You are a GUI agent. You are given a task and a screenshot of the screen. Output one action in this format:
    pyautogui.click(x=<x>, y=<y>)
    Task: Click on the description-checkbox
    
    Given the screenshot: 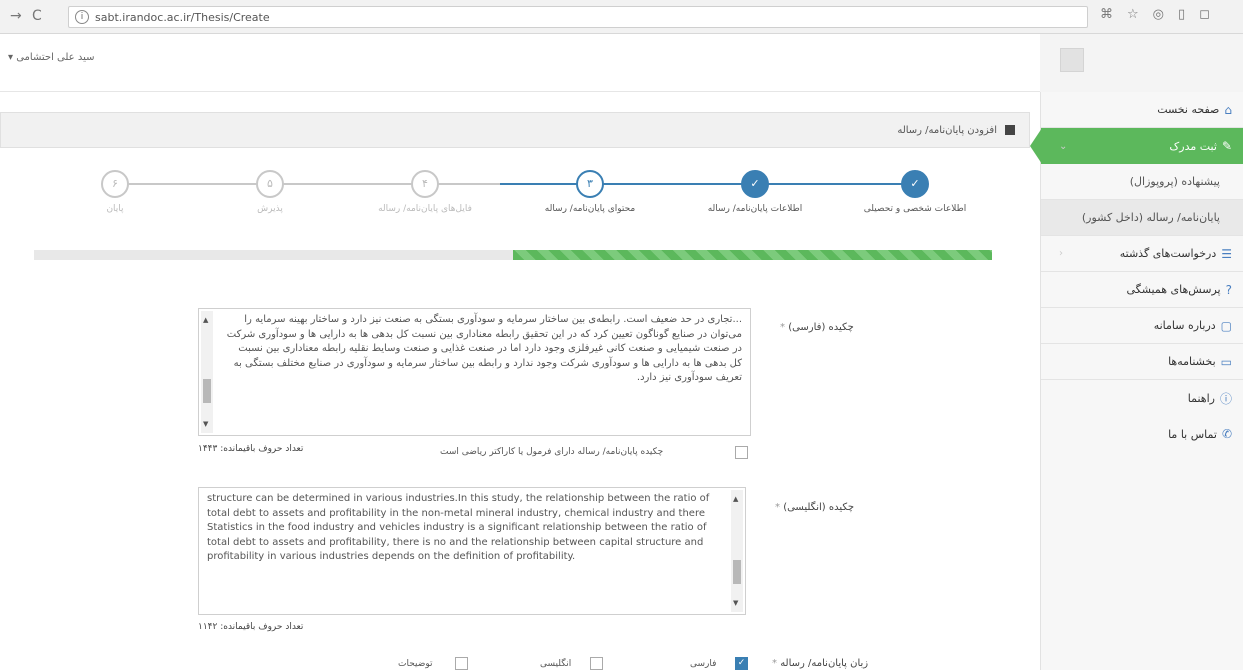 What is the action you would take?
    pyautogui.click(x=461, y=663)
    